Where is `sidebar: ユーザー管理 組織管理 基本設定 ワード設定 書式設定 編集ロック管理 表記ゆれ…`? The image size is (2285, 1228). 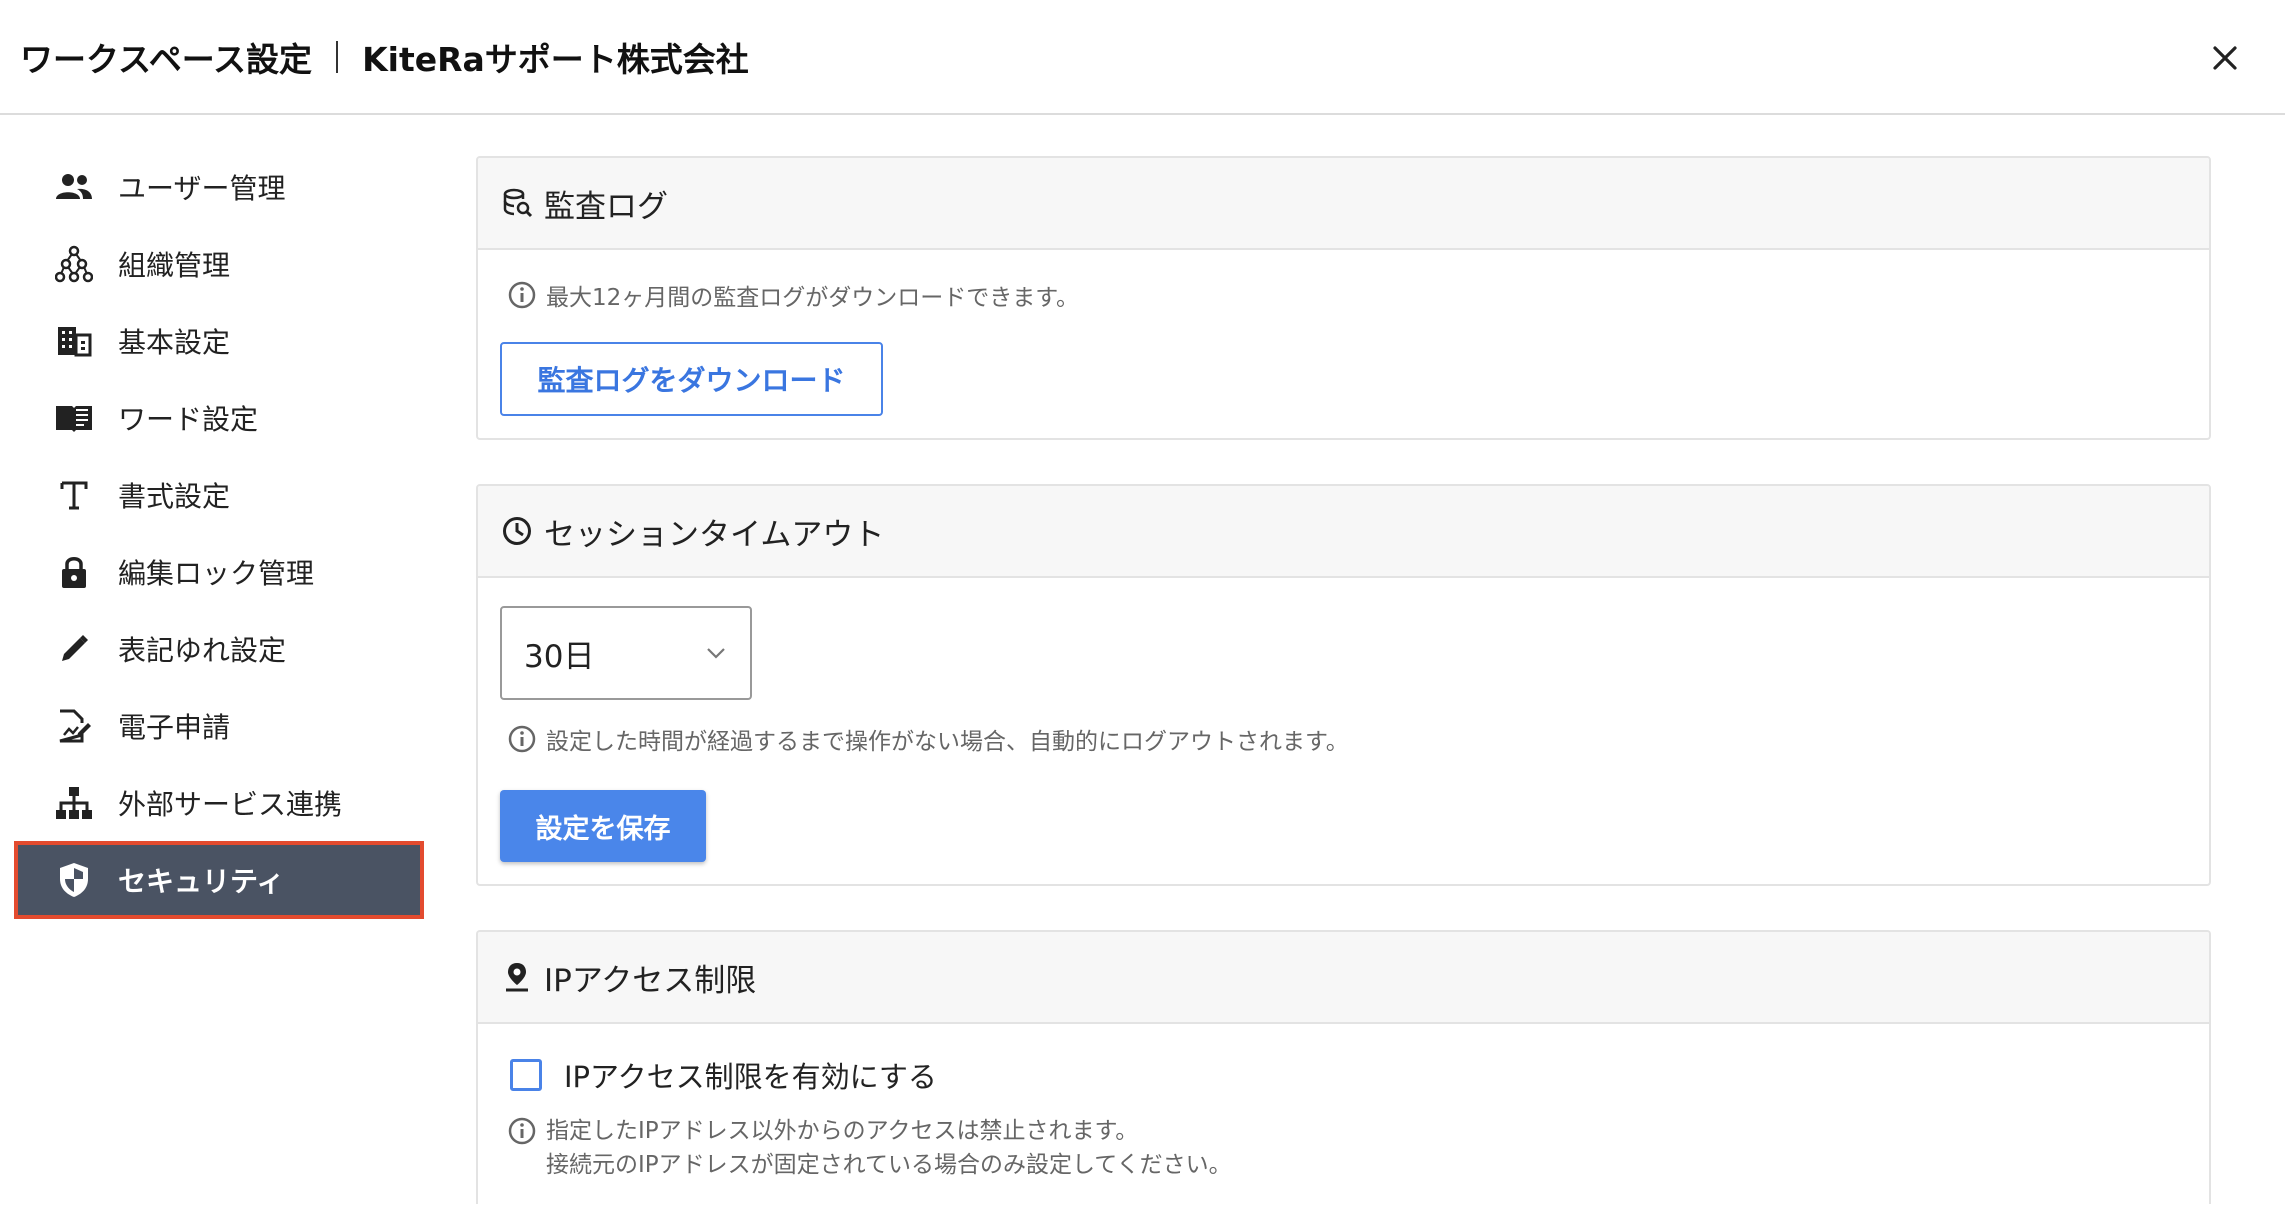
sidebar: ユーザー管理 組織管理 基本設定 ワード設定 書式設定 編集ロック管理 表記ゆれ… is located at coordinates (219, 533).